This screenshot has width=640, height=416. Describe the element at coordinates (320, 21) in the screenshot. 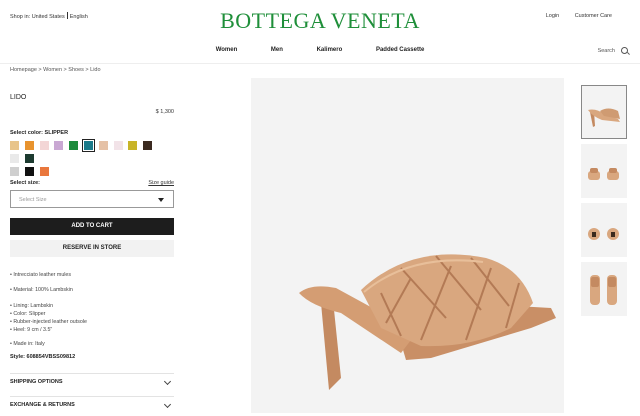

I see `brand-logo: BOTTEGA VENETA` at that location.